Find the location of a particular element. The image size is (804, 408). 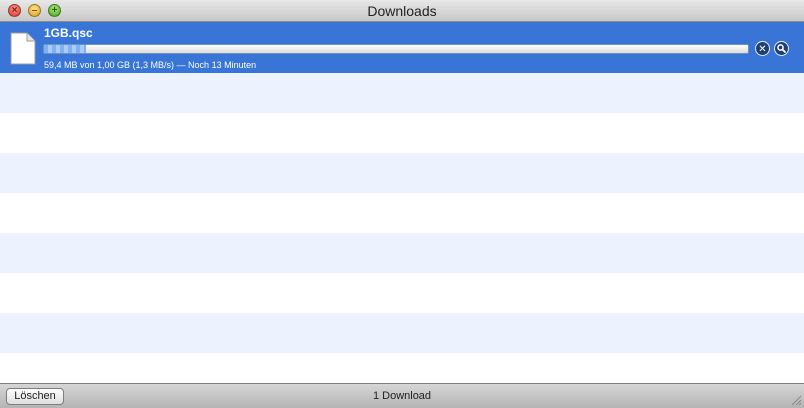

magnifier-icon is located at coordinates (781, 48).